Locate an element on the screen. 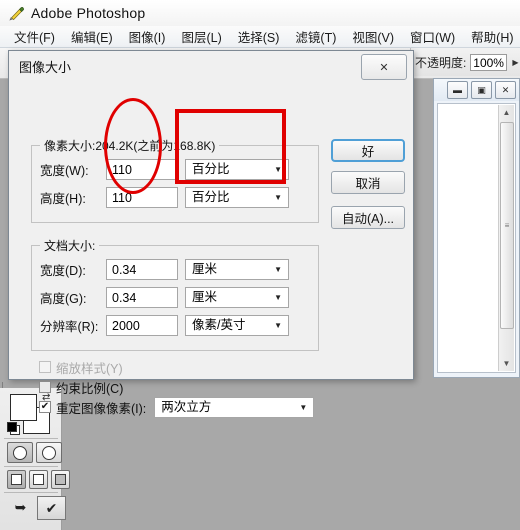 The height and width of the screenshot is (530, 520). dialog-close-icon: ✕ is located at coordinates (384, 67).